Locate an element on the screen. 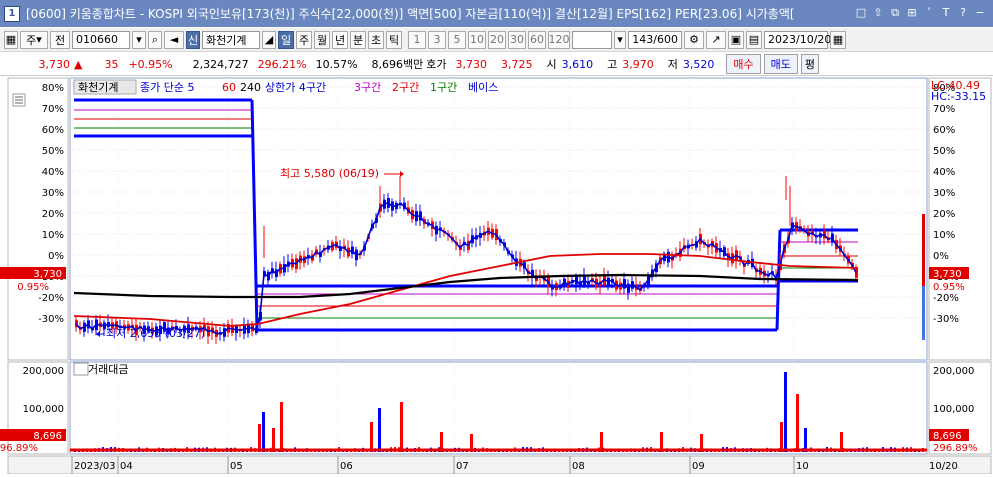 The image size is (993, 477). trade-amount: 8,696백만 is located at coordinates (397, 64).